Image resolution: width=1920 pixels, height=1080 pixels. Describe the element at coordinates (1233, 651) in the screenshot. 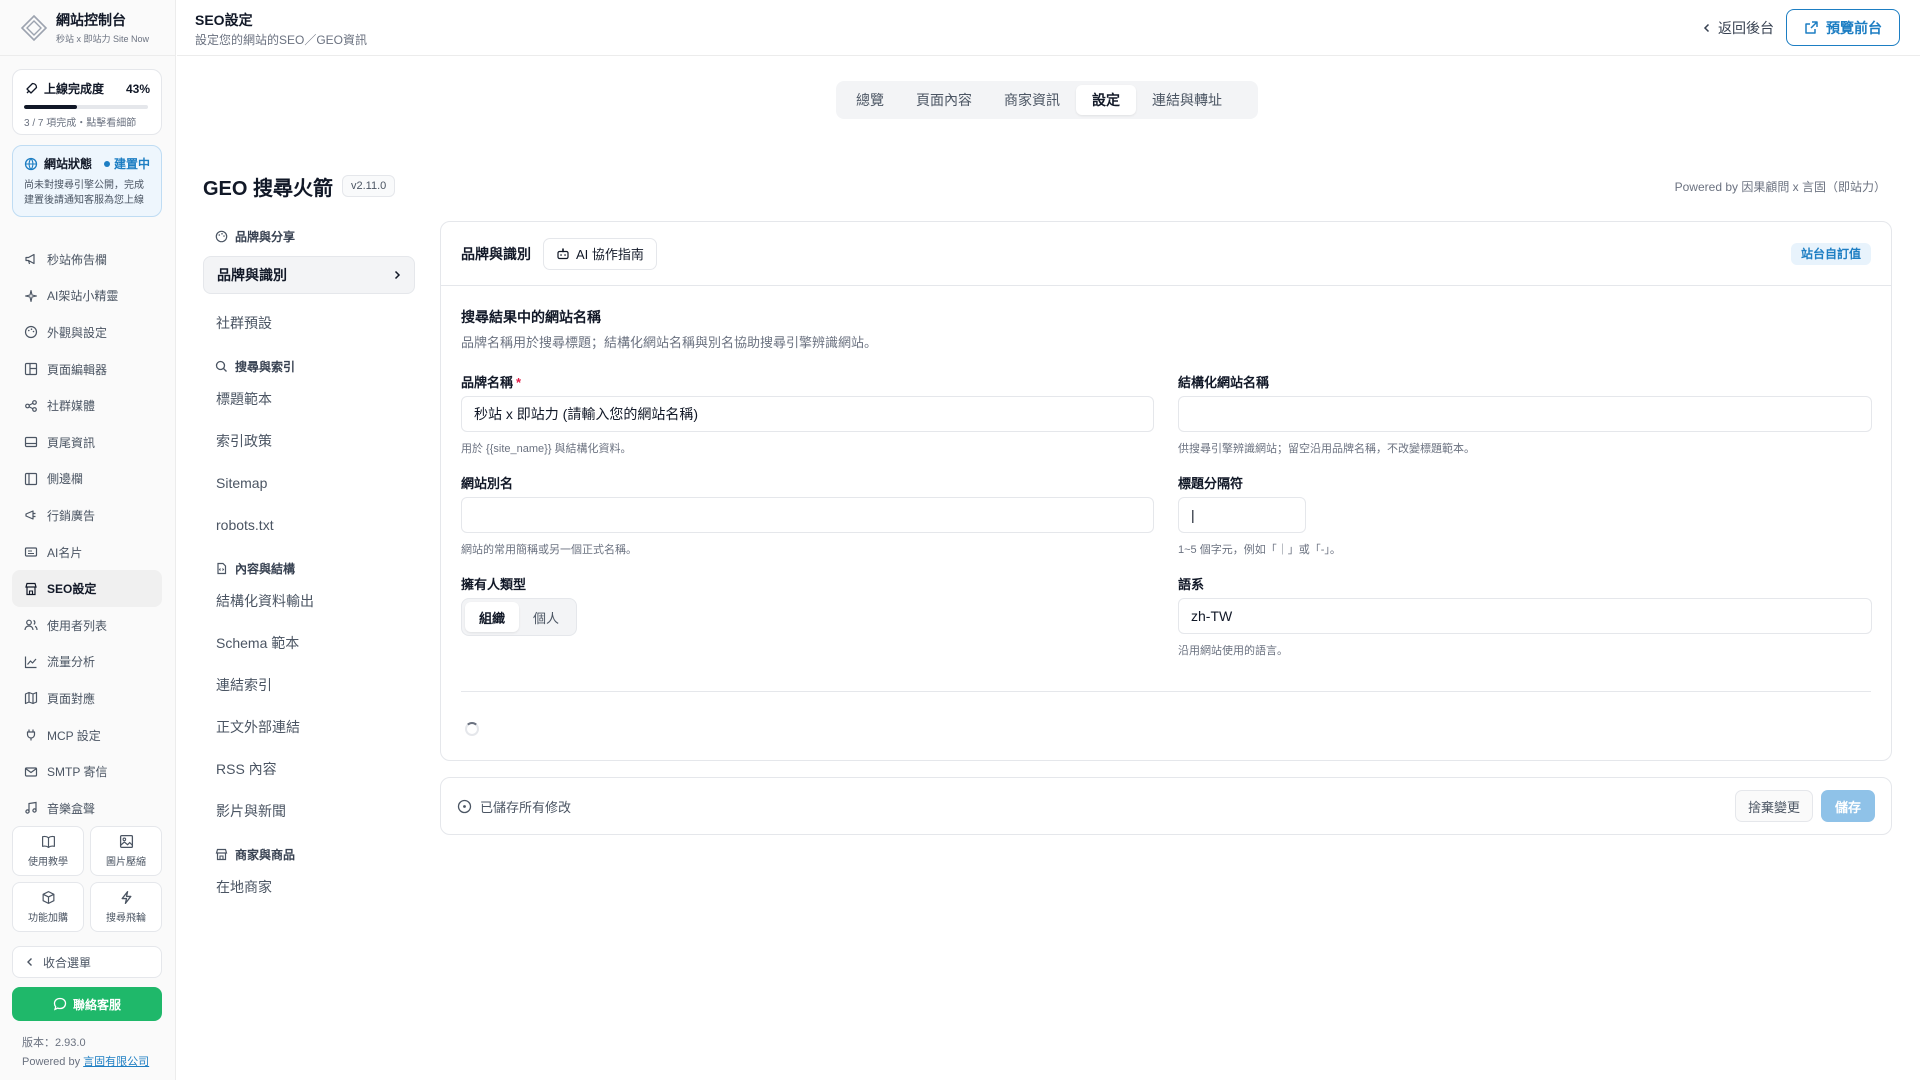

I see `language-hint: 沿用網站使用的語言。` at that location.